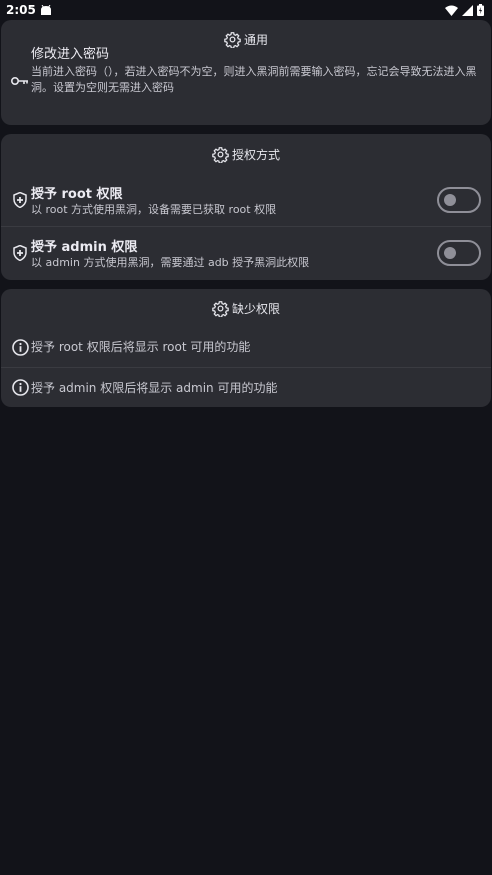  What do you see at coordinates (154, 209) in the screenshot?
I see `grant-root-desc: 以 root 方式使用黑洞，设备需要已获取 root 权限` at bounding box center [154, 209].